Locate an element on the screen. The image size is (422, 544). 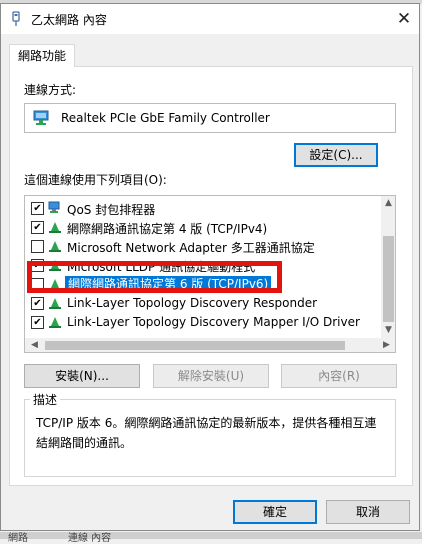
list-item-label: Link-Layer Topology Discovery Responder is located at coordinates (192, 303).